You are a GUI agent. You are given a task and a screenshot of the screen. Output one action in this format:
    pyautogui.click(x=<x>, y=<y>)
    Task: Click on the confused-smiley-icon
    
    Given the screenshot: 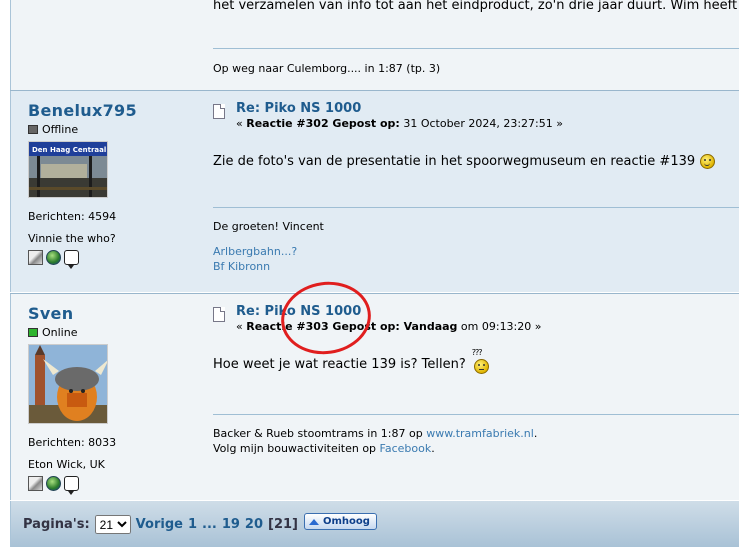 What is the action you would take?
    pyautogui.click(x=481, y=366)
    